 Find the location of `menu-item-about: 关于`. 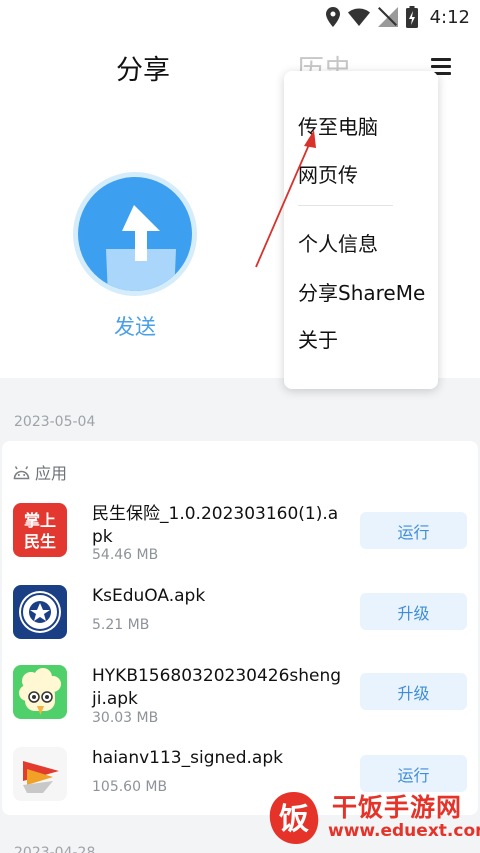

menu-item-about: 关于 is located at coordinates (318, 338).